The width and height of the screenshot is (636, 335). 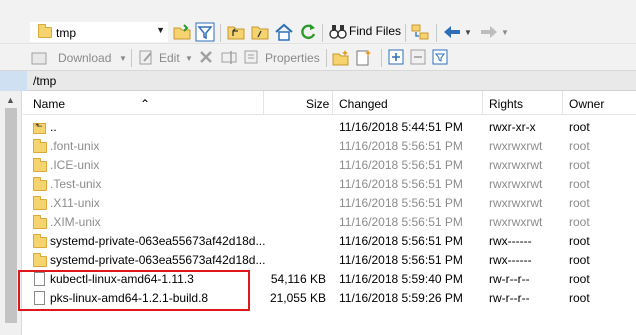 I want to click on path-dropdown-value: tmp, so click(x=66, y=33).